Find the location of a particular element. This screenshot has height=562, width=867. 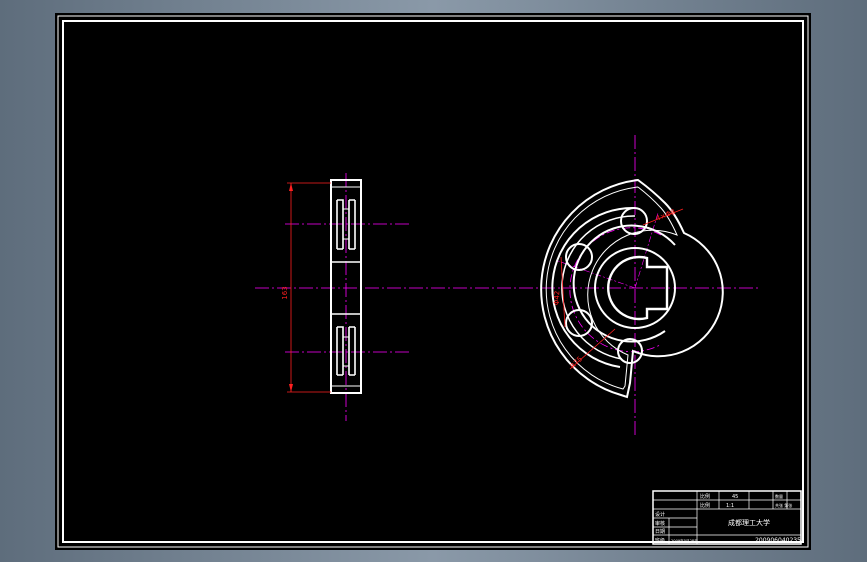

tb-material: 45 is located at coordinates (735, 497).